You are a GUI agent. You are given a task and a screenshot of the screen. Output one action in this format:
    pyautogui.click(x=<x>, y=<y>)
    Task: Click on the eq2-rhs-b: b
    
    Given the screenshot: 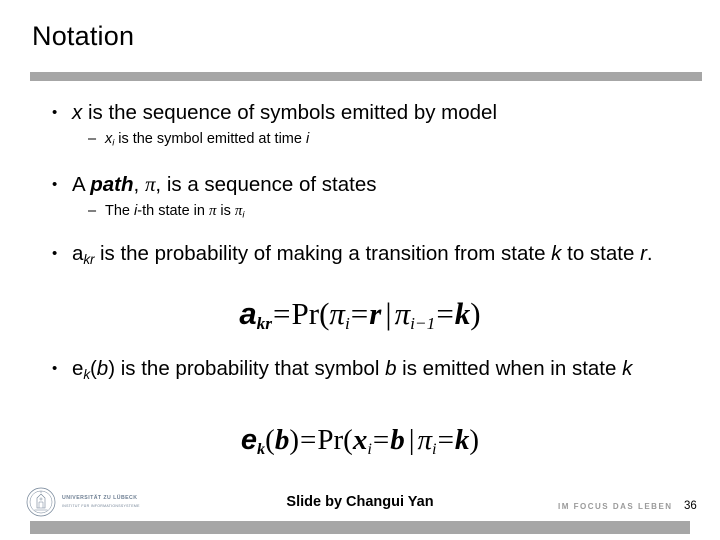 What is the action you would take?
    pyautogui.click(x=397, y=440)
    